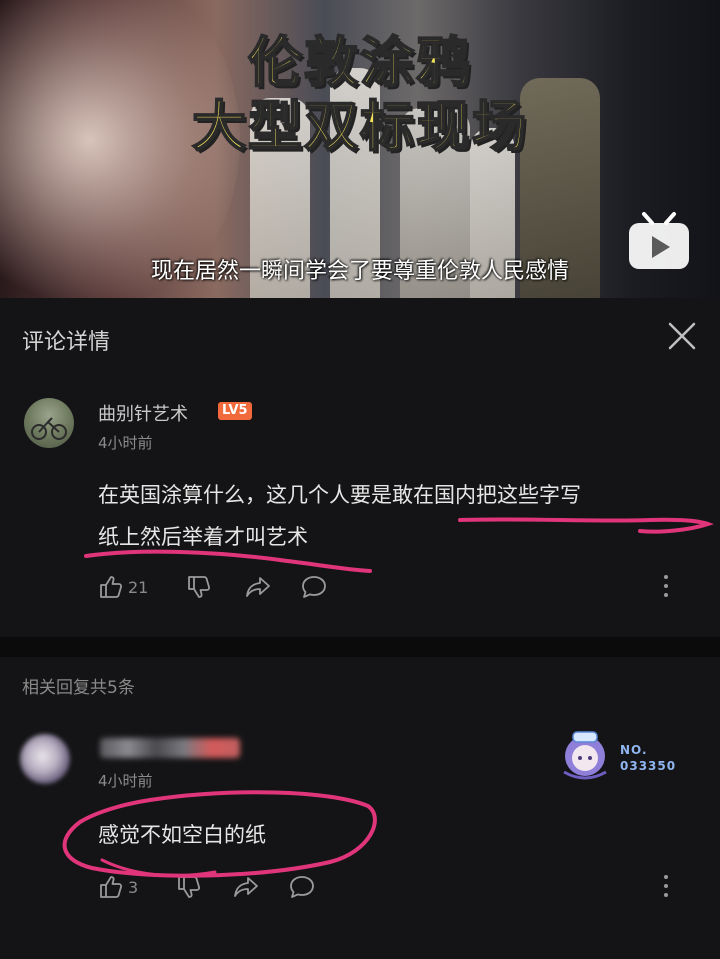 The image size is (720, 959). Describe the element at coordinates (359, 126) in the screenshot. I see `video-title-line2: 大型双标现场` at that location.